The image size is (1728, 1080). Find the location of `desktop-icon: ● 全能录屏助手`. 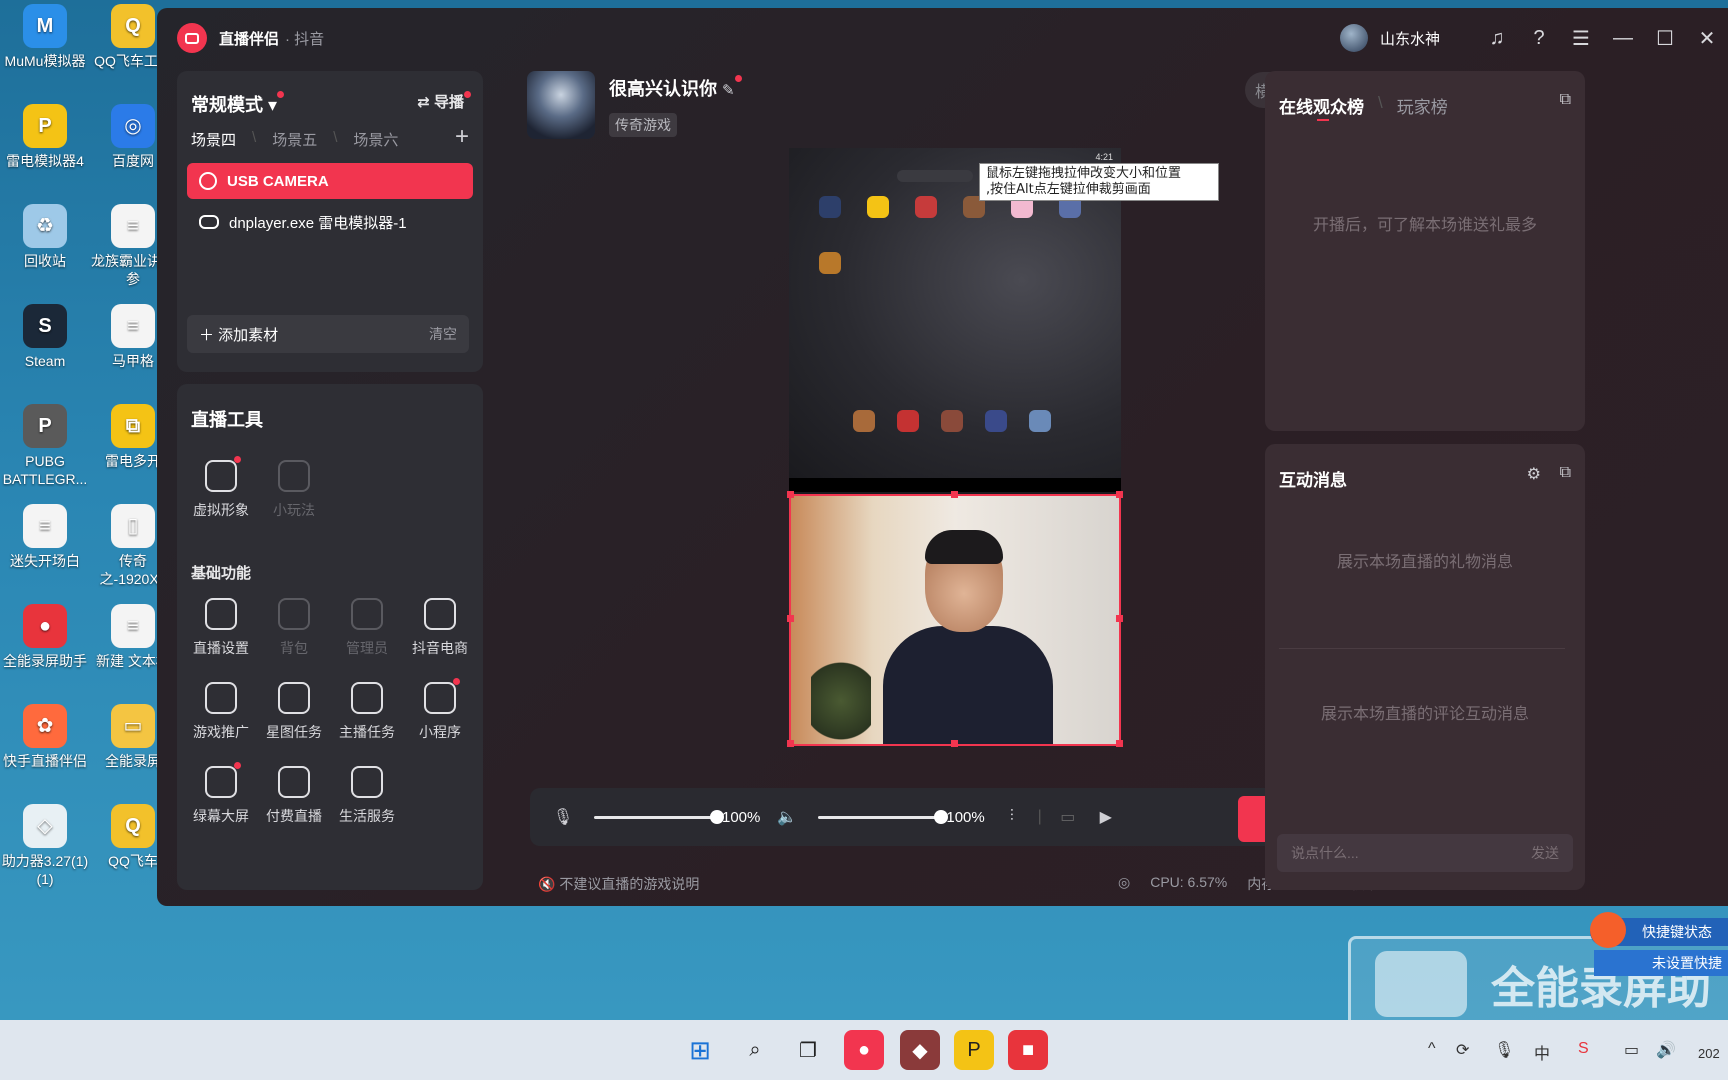

desktop-icon: ● 全能录屏助手 is located at coordinates (45, 637).